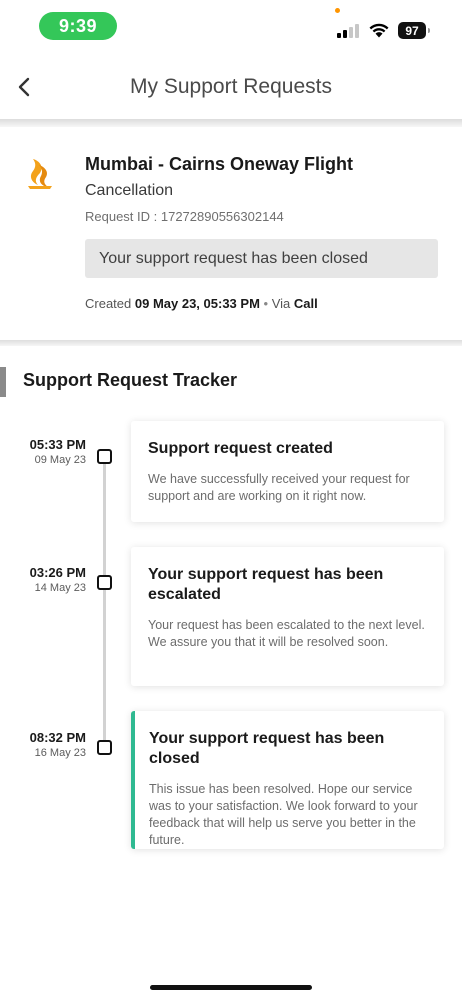 Image resolution: width=462 pixels, height=1000 pixels. What do you see at coordinates (129, 190) in the screenshot?
I see `request-category: Cancellation` at bounding box center [129, 190].